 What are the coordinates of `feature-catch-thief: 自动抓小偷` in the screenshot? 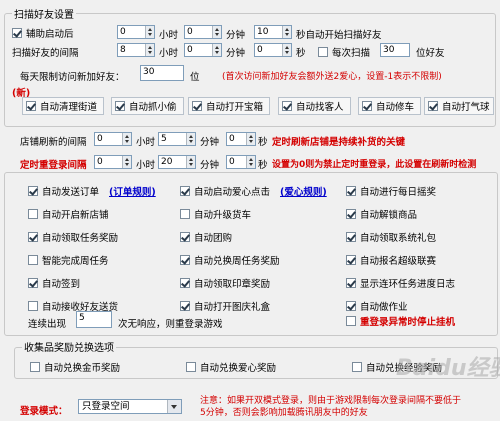 It's located at (147, 106).